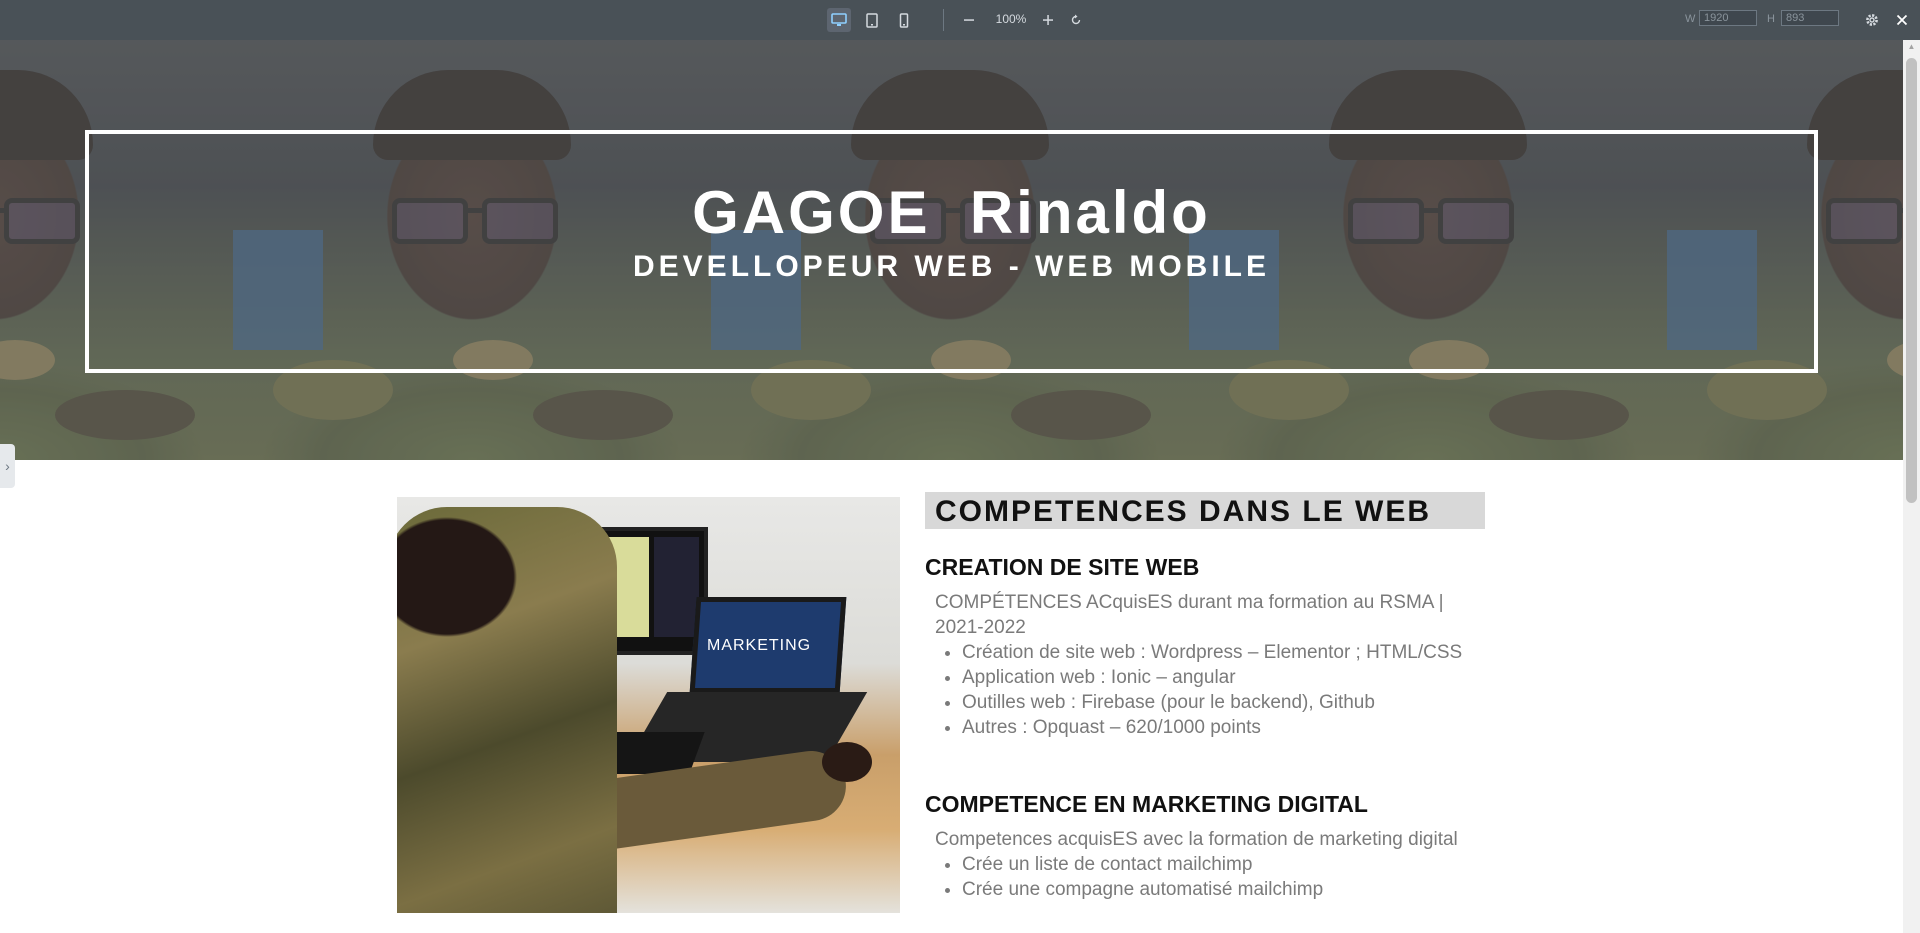 The width and height of the screenshot is (1920, 933). What do you see at coordinates (1062, 567) in the screenshot?
I see `web-heading: CREATION DE SITE WEB` at bounding box center [1062, 567].